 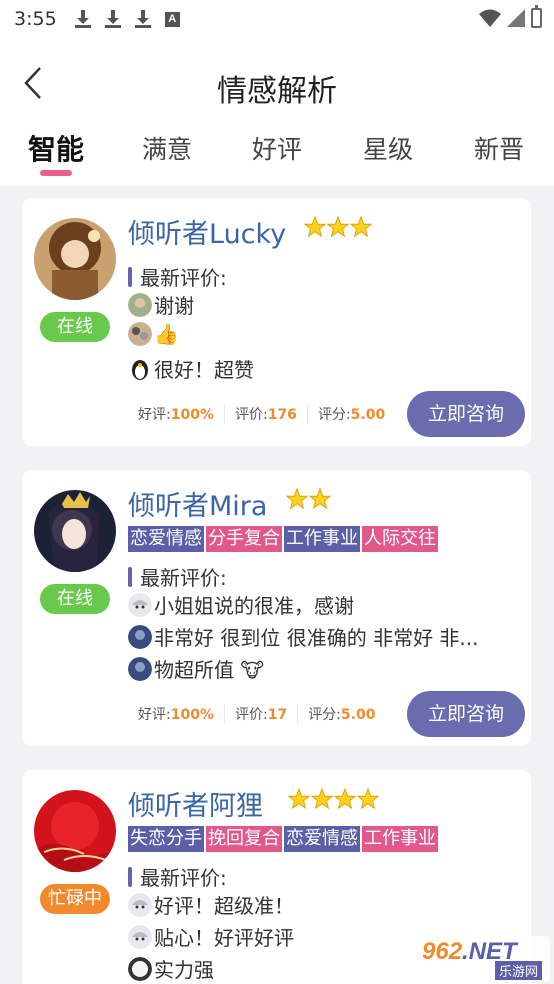 I want to click on tab-new: 新晋, so click(x=499, y=148).